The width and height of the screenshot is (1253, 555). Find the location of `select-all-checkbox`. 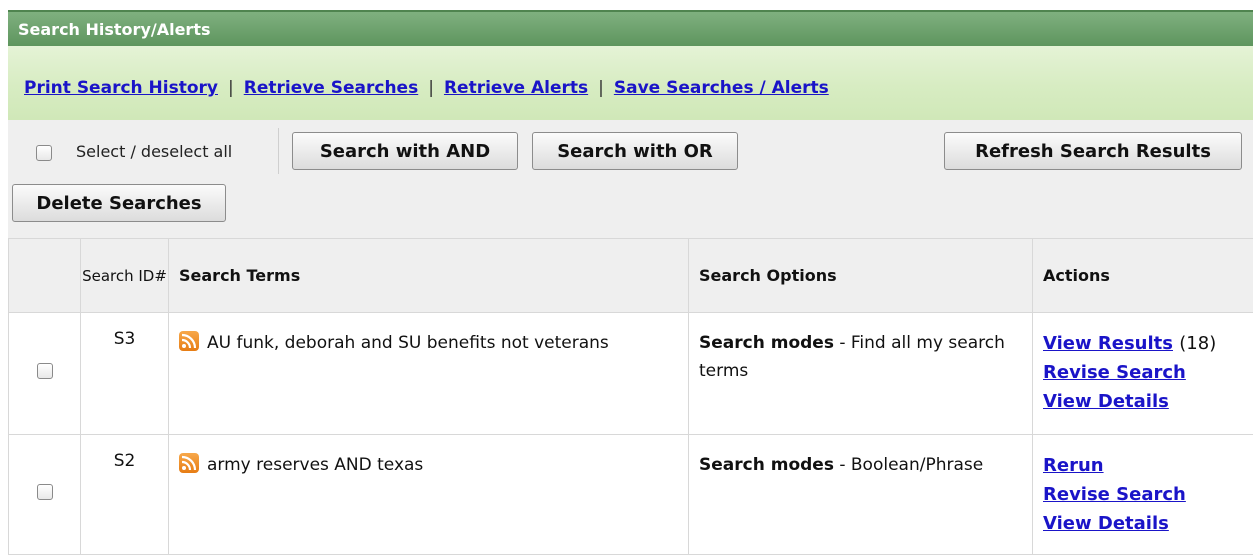

select-all-checkbox is located at coordinates (44, 153).